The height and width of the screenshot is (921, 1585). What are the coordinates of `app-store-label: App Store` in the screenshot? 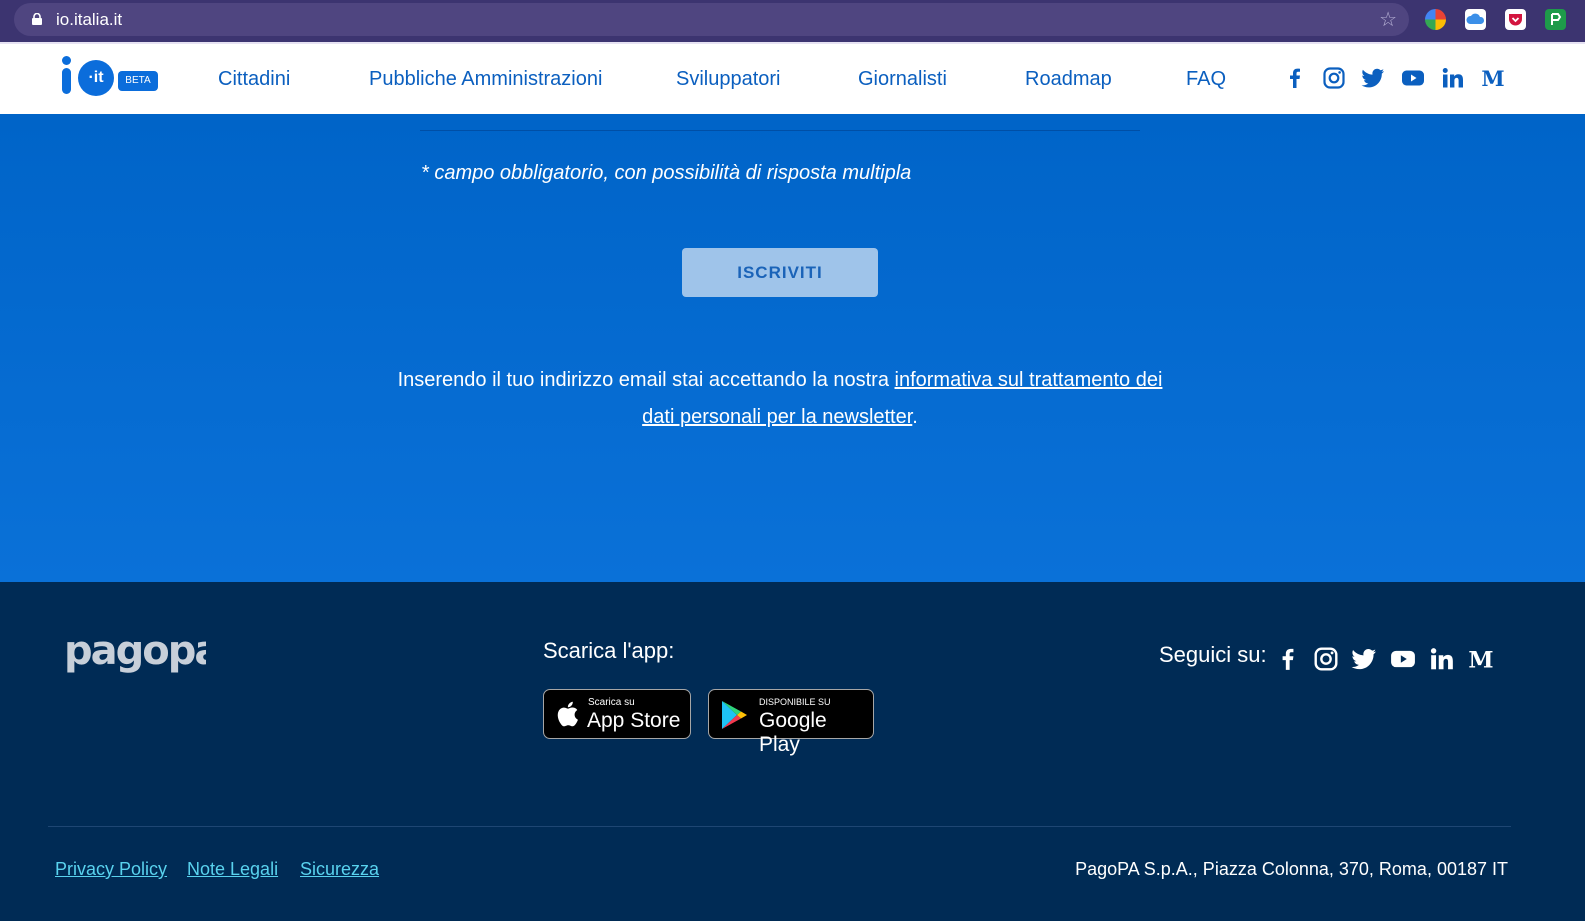 It's located at (634, 720).